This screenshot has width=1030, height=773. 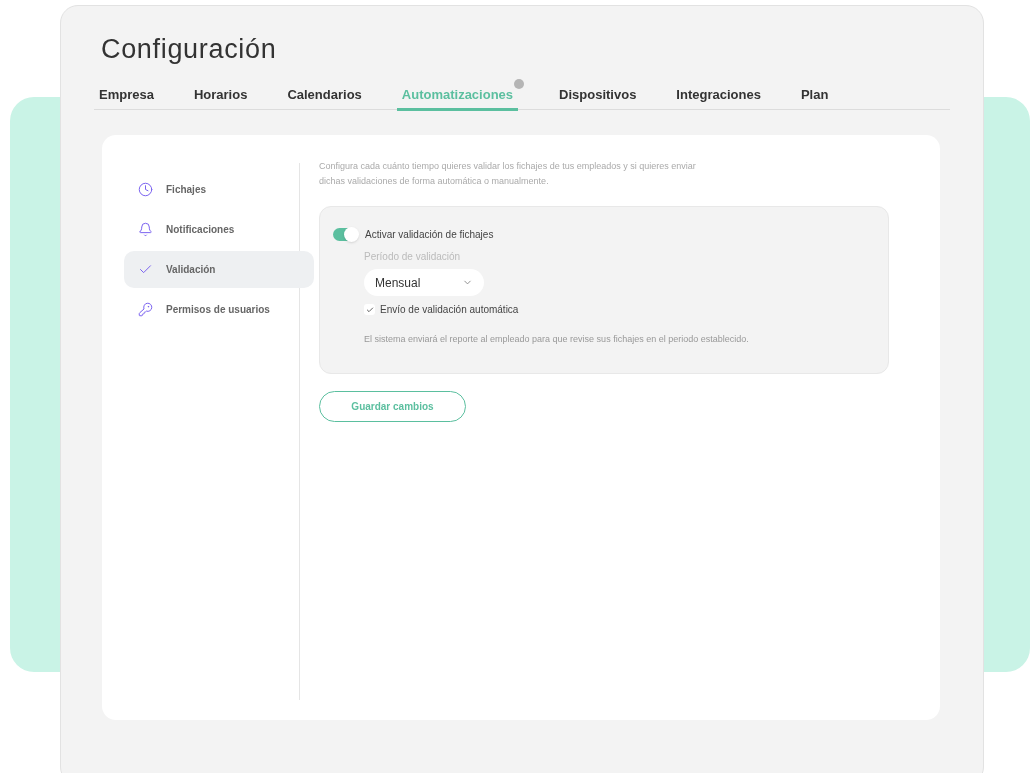 I want to click on checkbox, so click(x=369, y=309).